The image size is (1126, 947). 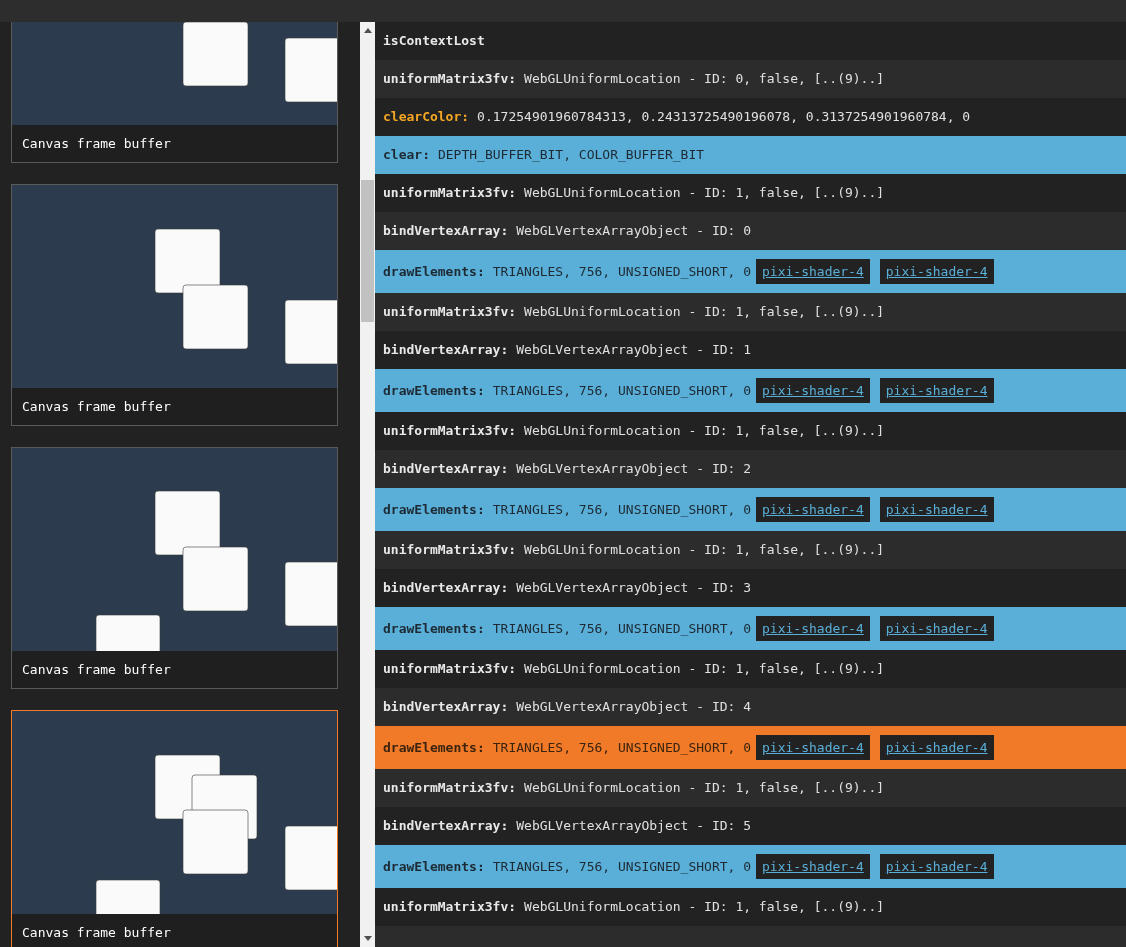 What do you see at coordinates (426, 117) in the screenshot?
I see `function-name: clearColor:` at bounding box center [426, 117].